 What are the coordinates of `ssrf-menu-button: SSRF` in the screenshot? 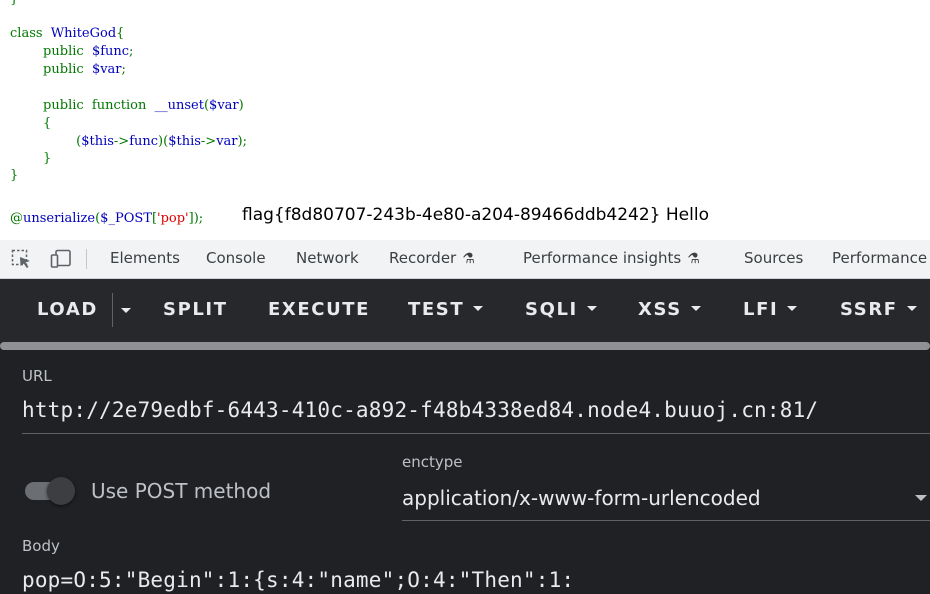 It's located at (878, 309).